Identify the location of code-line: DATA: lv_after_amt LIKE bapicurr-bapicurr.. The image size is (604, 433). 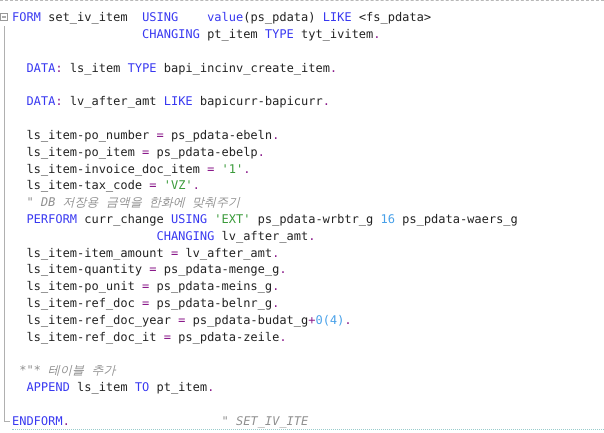
(177, 101).